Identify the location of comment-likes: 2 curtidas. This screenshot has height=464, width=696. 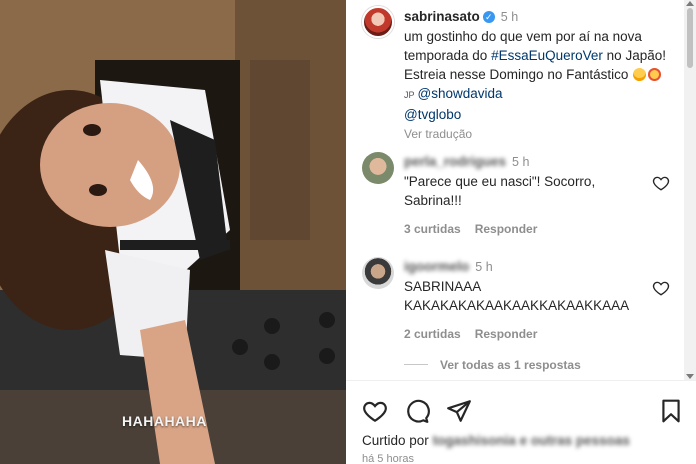
(432, 334).